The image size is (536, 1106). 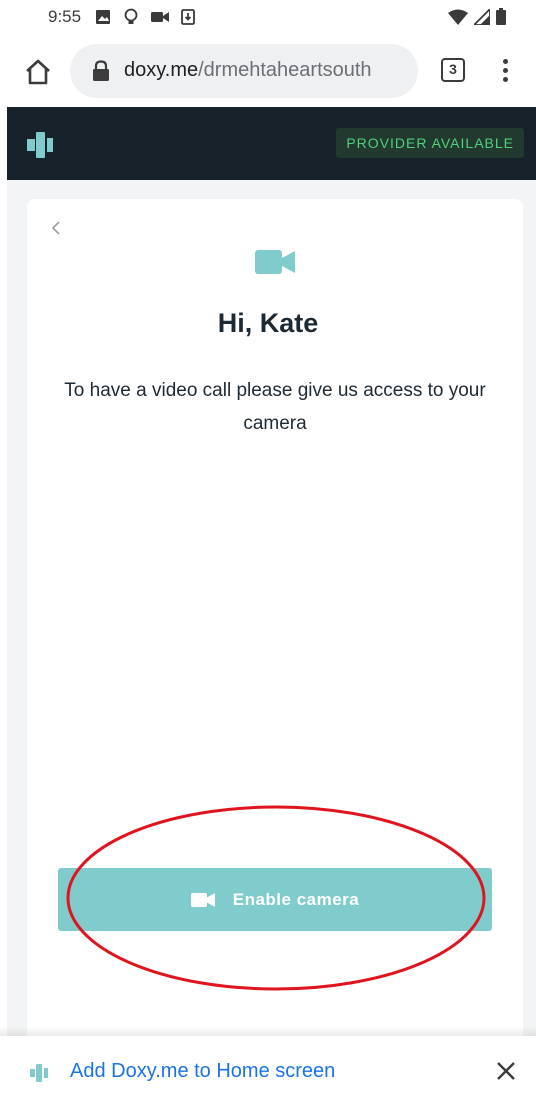 I want to click on notification-icons, so click(x=145, y=17).